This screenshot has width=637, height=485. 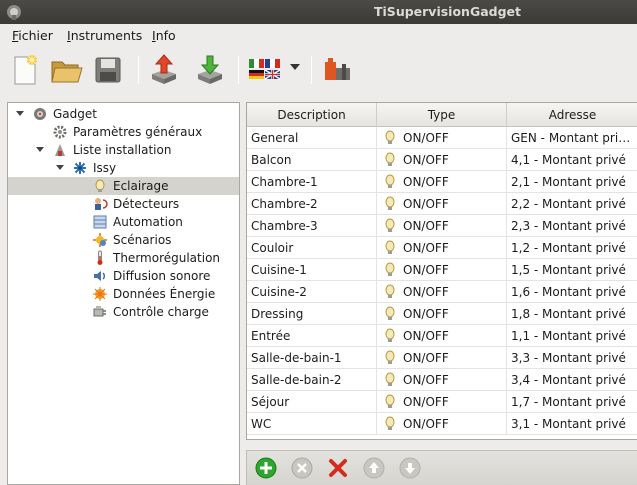 I want to click on table-row: Chambre-1 ON/OFF 2,1 - Montant privé, so click(x=442, y=182).